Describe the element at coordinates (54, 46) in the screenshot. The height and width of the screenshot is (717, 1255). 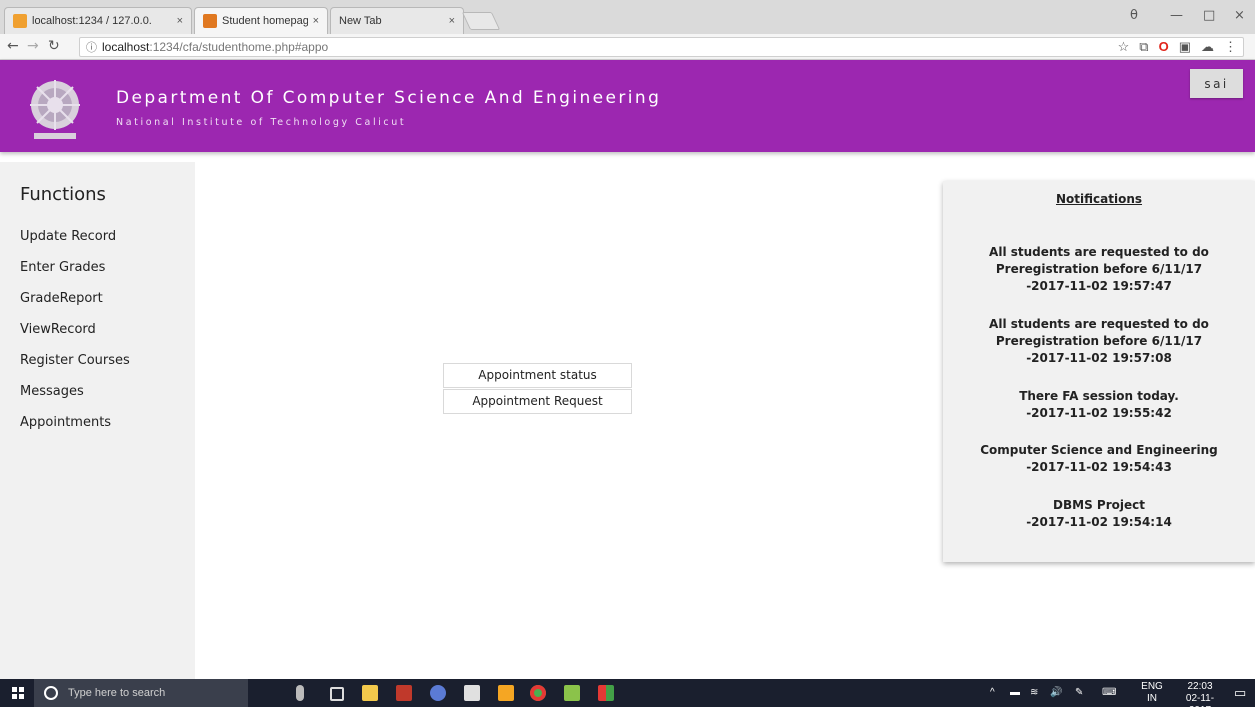
I see `reload-icon: ↻` at that location.